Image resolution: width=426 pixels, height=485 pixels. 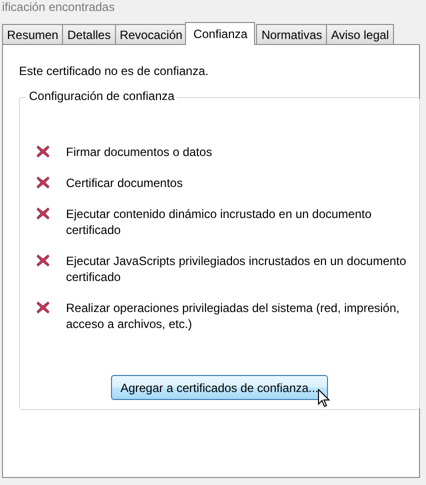 I want to click on tab: Resumen, so click(x=33, y=34).